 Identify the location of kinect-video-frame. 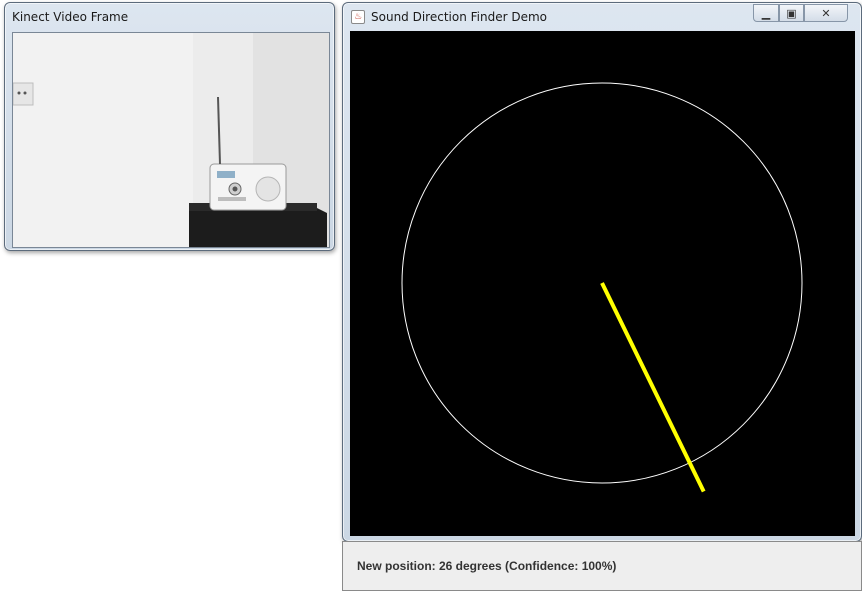
(171, 140).